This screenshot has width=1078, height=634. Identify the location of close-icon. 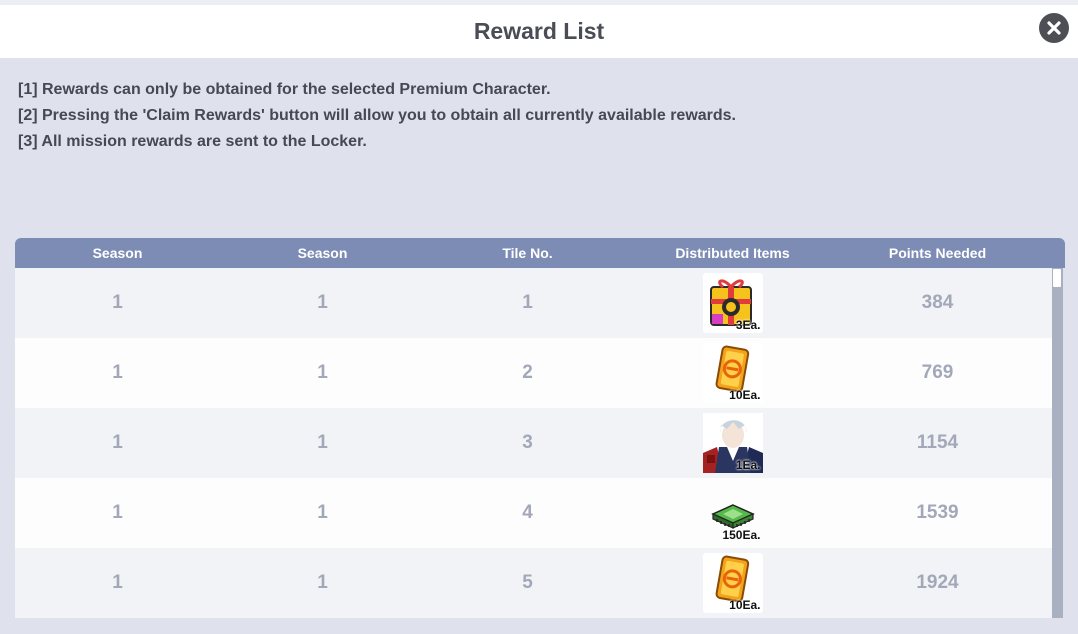
(1054, 28).